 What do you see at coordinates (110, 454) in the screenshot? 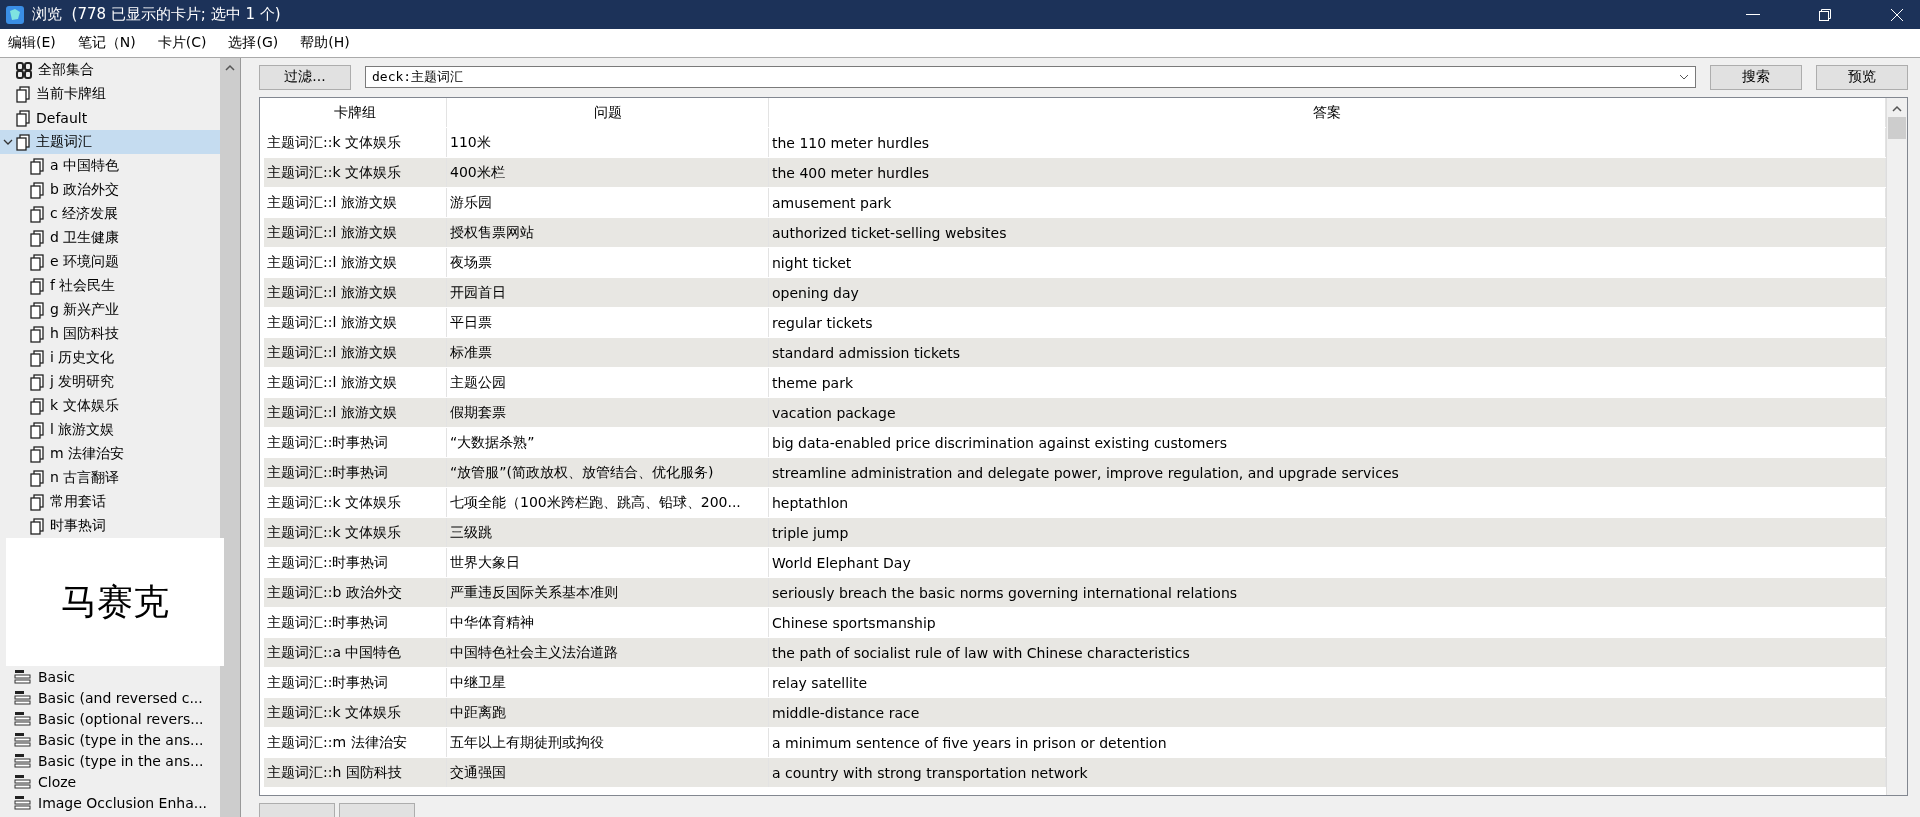
I see `sidebar-item: m 法律治安` at bounding box center [110, 454].